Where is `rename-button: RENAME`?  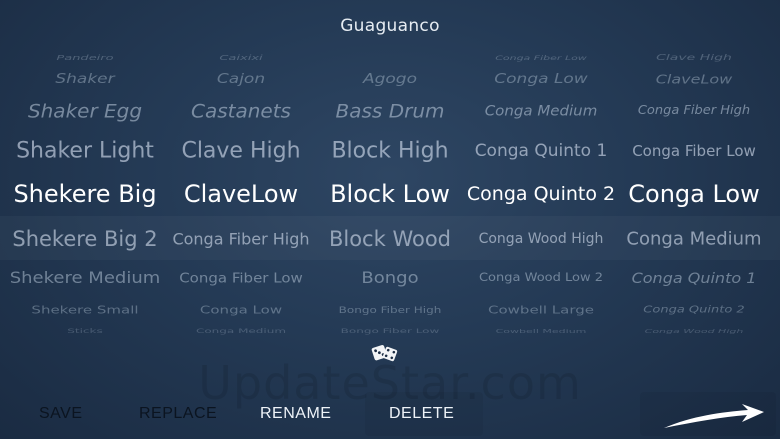
rename-button: RENAME is located at coordinates (295, 414).